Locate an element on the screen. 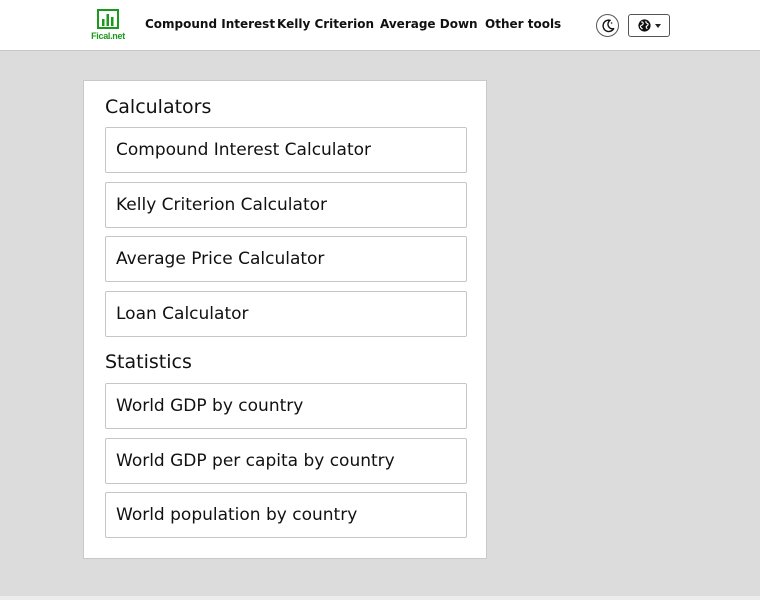 This screenshot has height=600, width=760. section-title-calculators: Calculators is located at coordinates (158, 107).